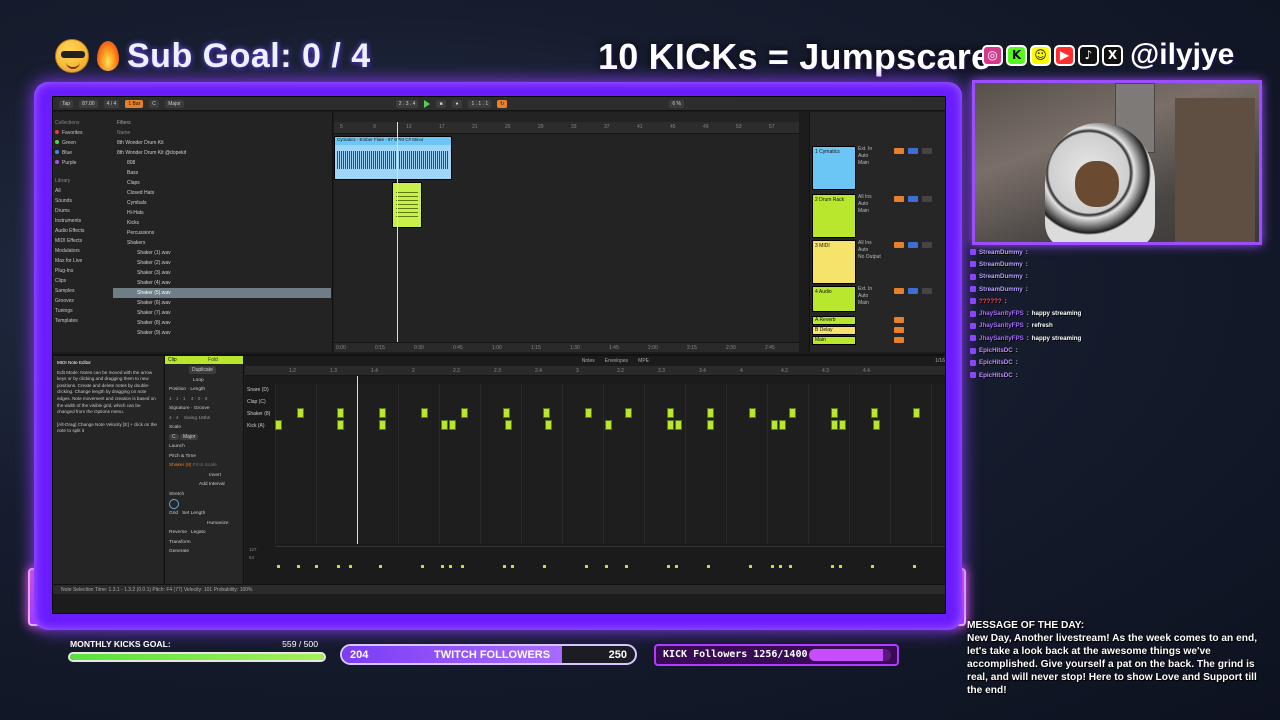 The width and height of the screenshot is (1280, 720). Describe the element at coordinates (204, 476) in the screenshot. I see `invert-button: Invert` at that location.